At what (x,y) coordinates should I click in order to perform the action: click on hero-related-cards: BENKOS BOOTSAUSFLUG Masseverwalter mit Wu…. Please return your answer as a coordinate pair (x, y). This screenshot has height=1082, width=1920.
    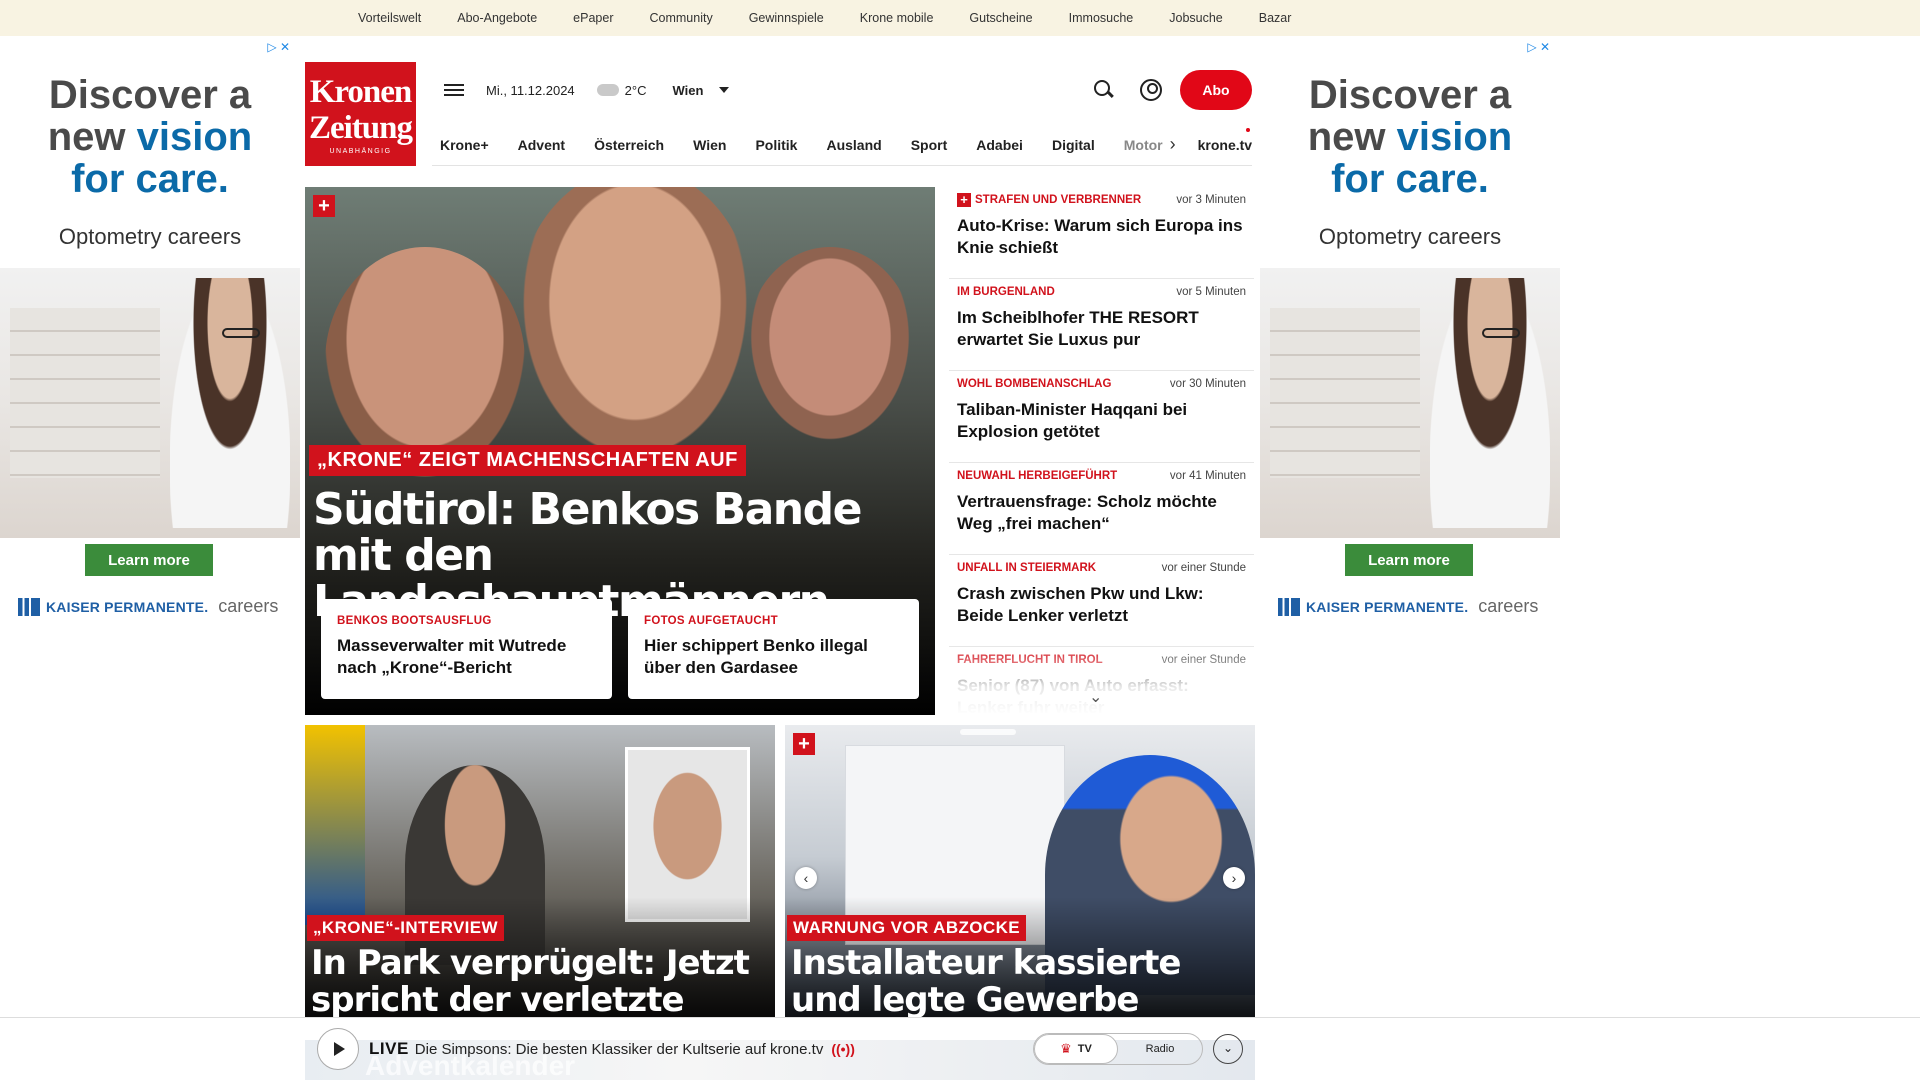
    Looking at the image, I should click on (620, 649).